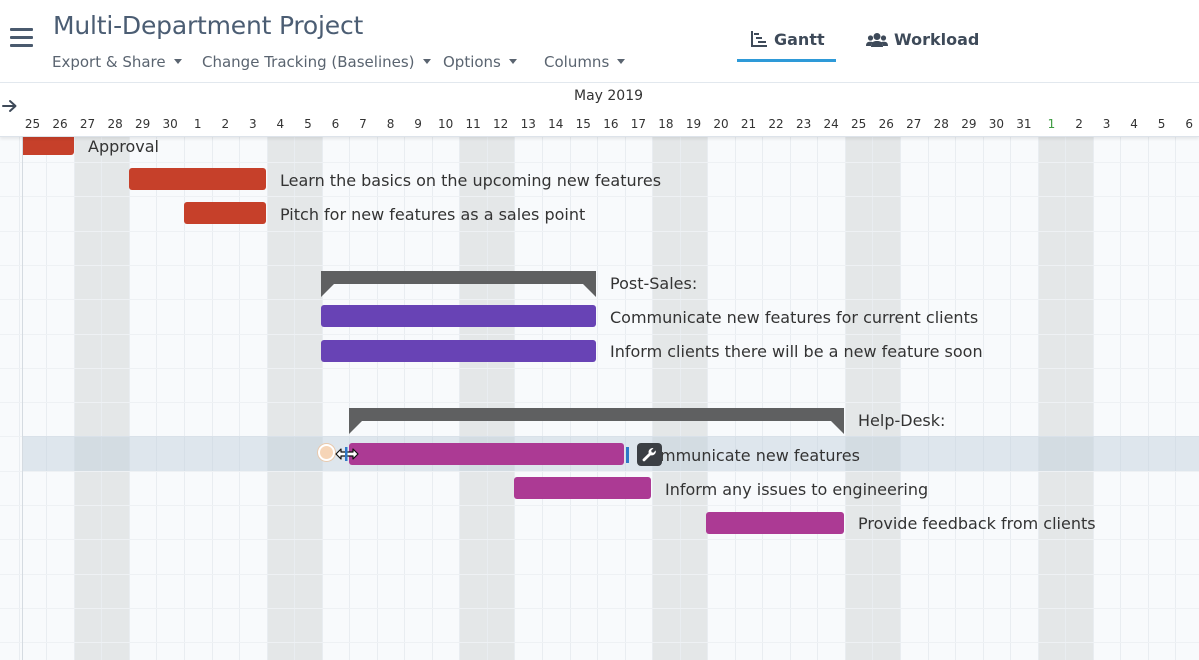 The width and height of the screenshot is (1199, 660). I want to click on day-label: 16, so click(611, 124).